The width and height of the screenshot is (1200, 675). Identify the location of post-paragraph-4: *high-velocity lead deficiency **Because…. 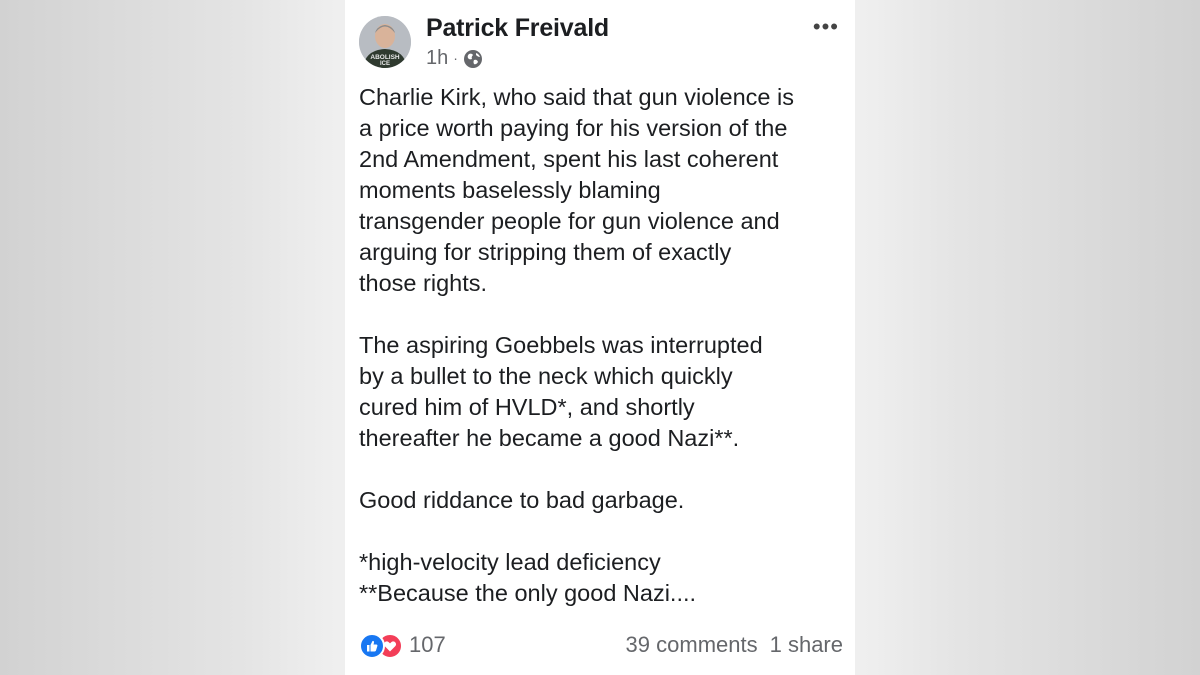
(528, 577).